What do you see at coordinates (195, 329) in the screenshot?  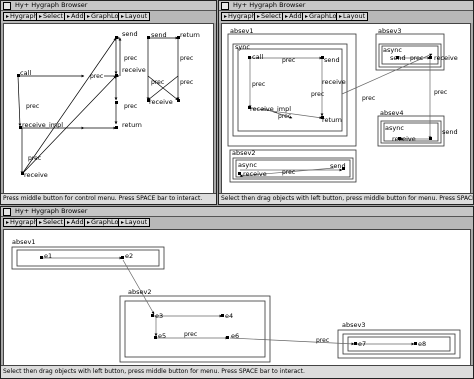 I see `group-absev2` at bounding box center [195, 329].